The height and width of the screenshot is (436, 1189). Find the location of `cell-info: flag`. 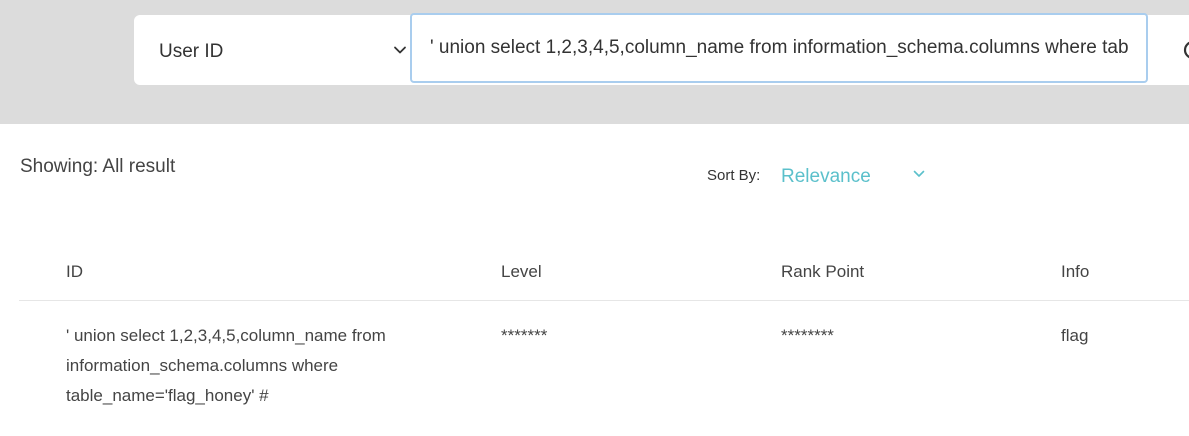

cell-info: flag is located at coordinates (1075, 335).